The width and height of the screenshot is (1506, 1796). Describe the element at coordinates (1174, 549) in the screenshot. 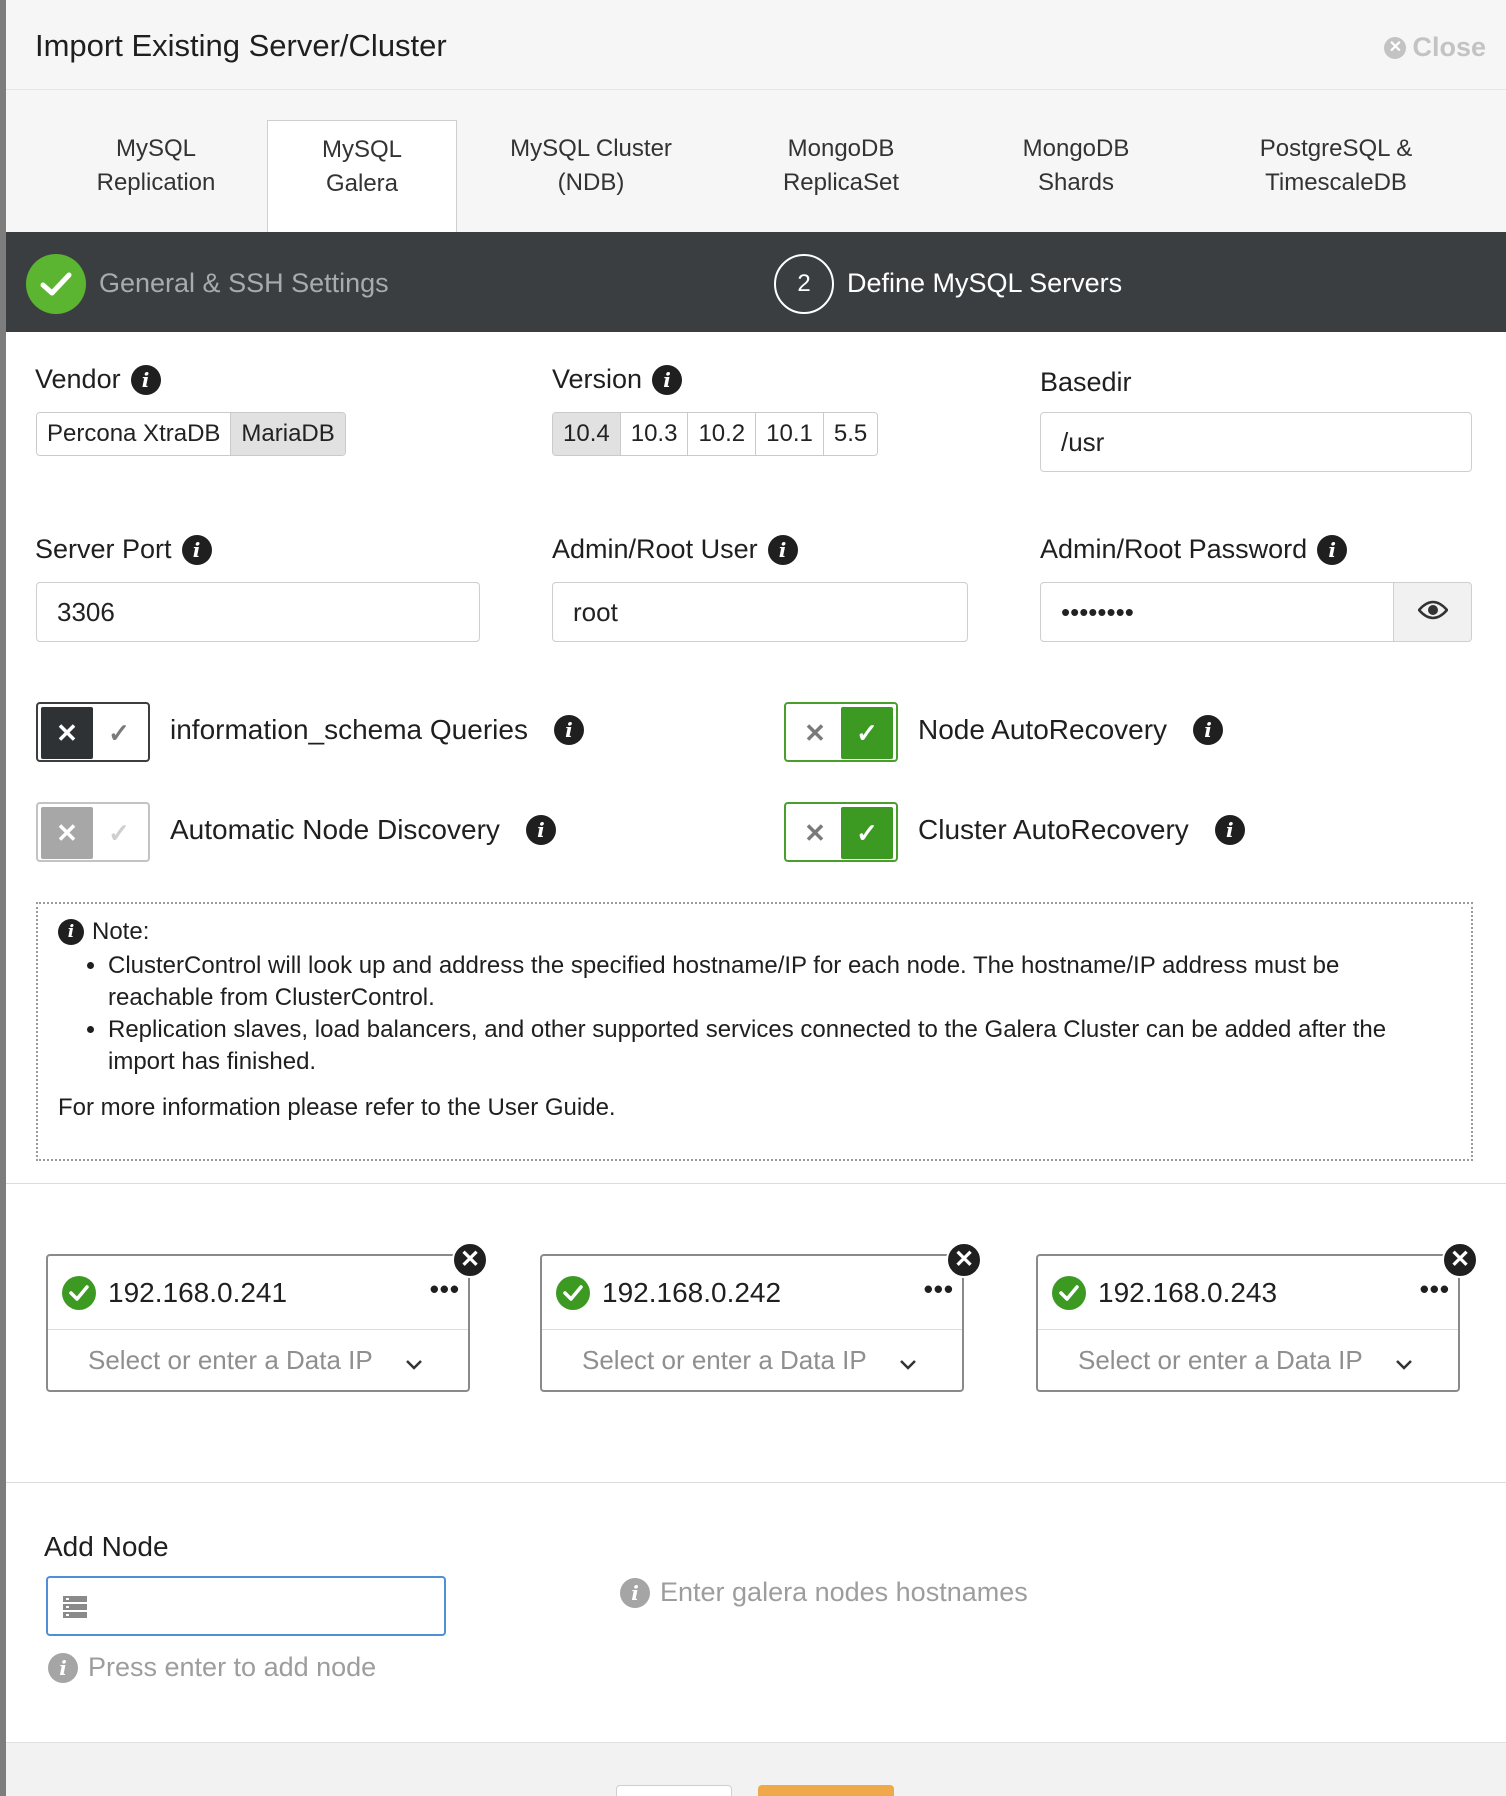

I see `admin-password-label-text: Admin/Root Password` at that location.